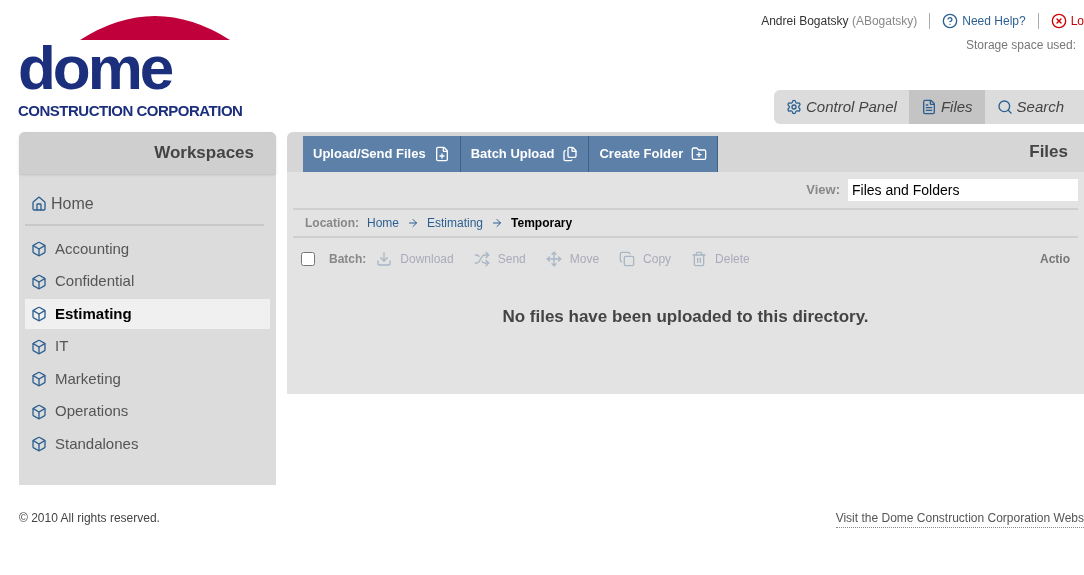  I want to click on view-label: View:, so click(823, 190).